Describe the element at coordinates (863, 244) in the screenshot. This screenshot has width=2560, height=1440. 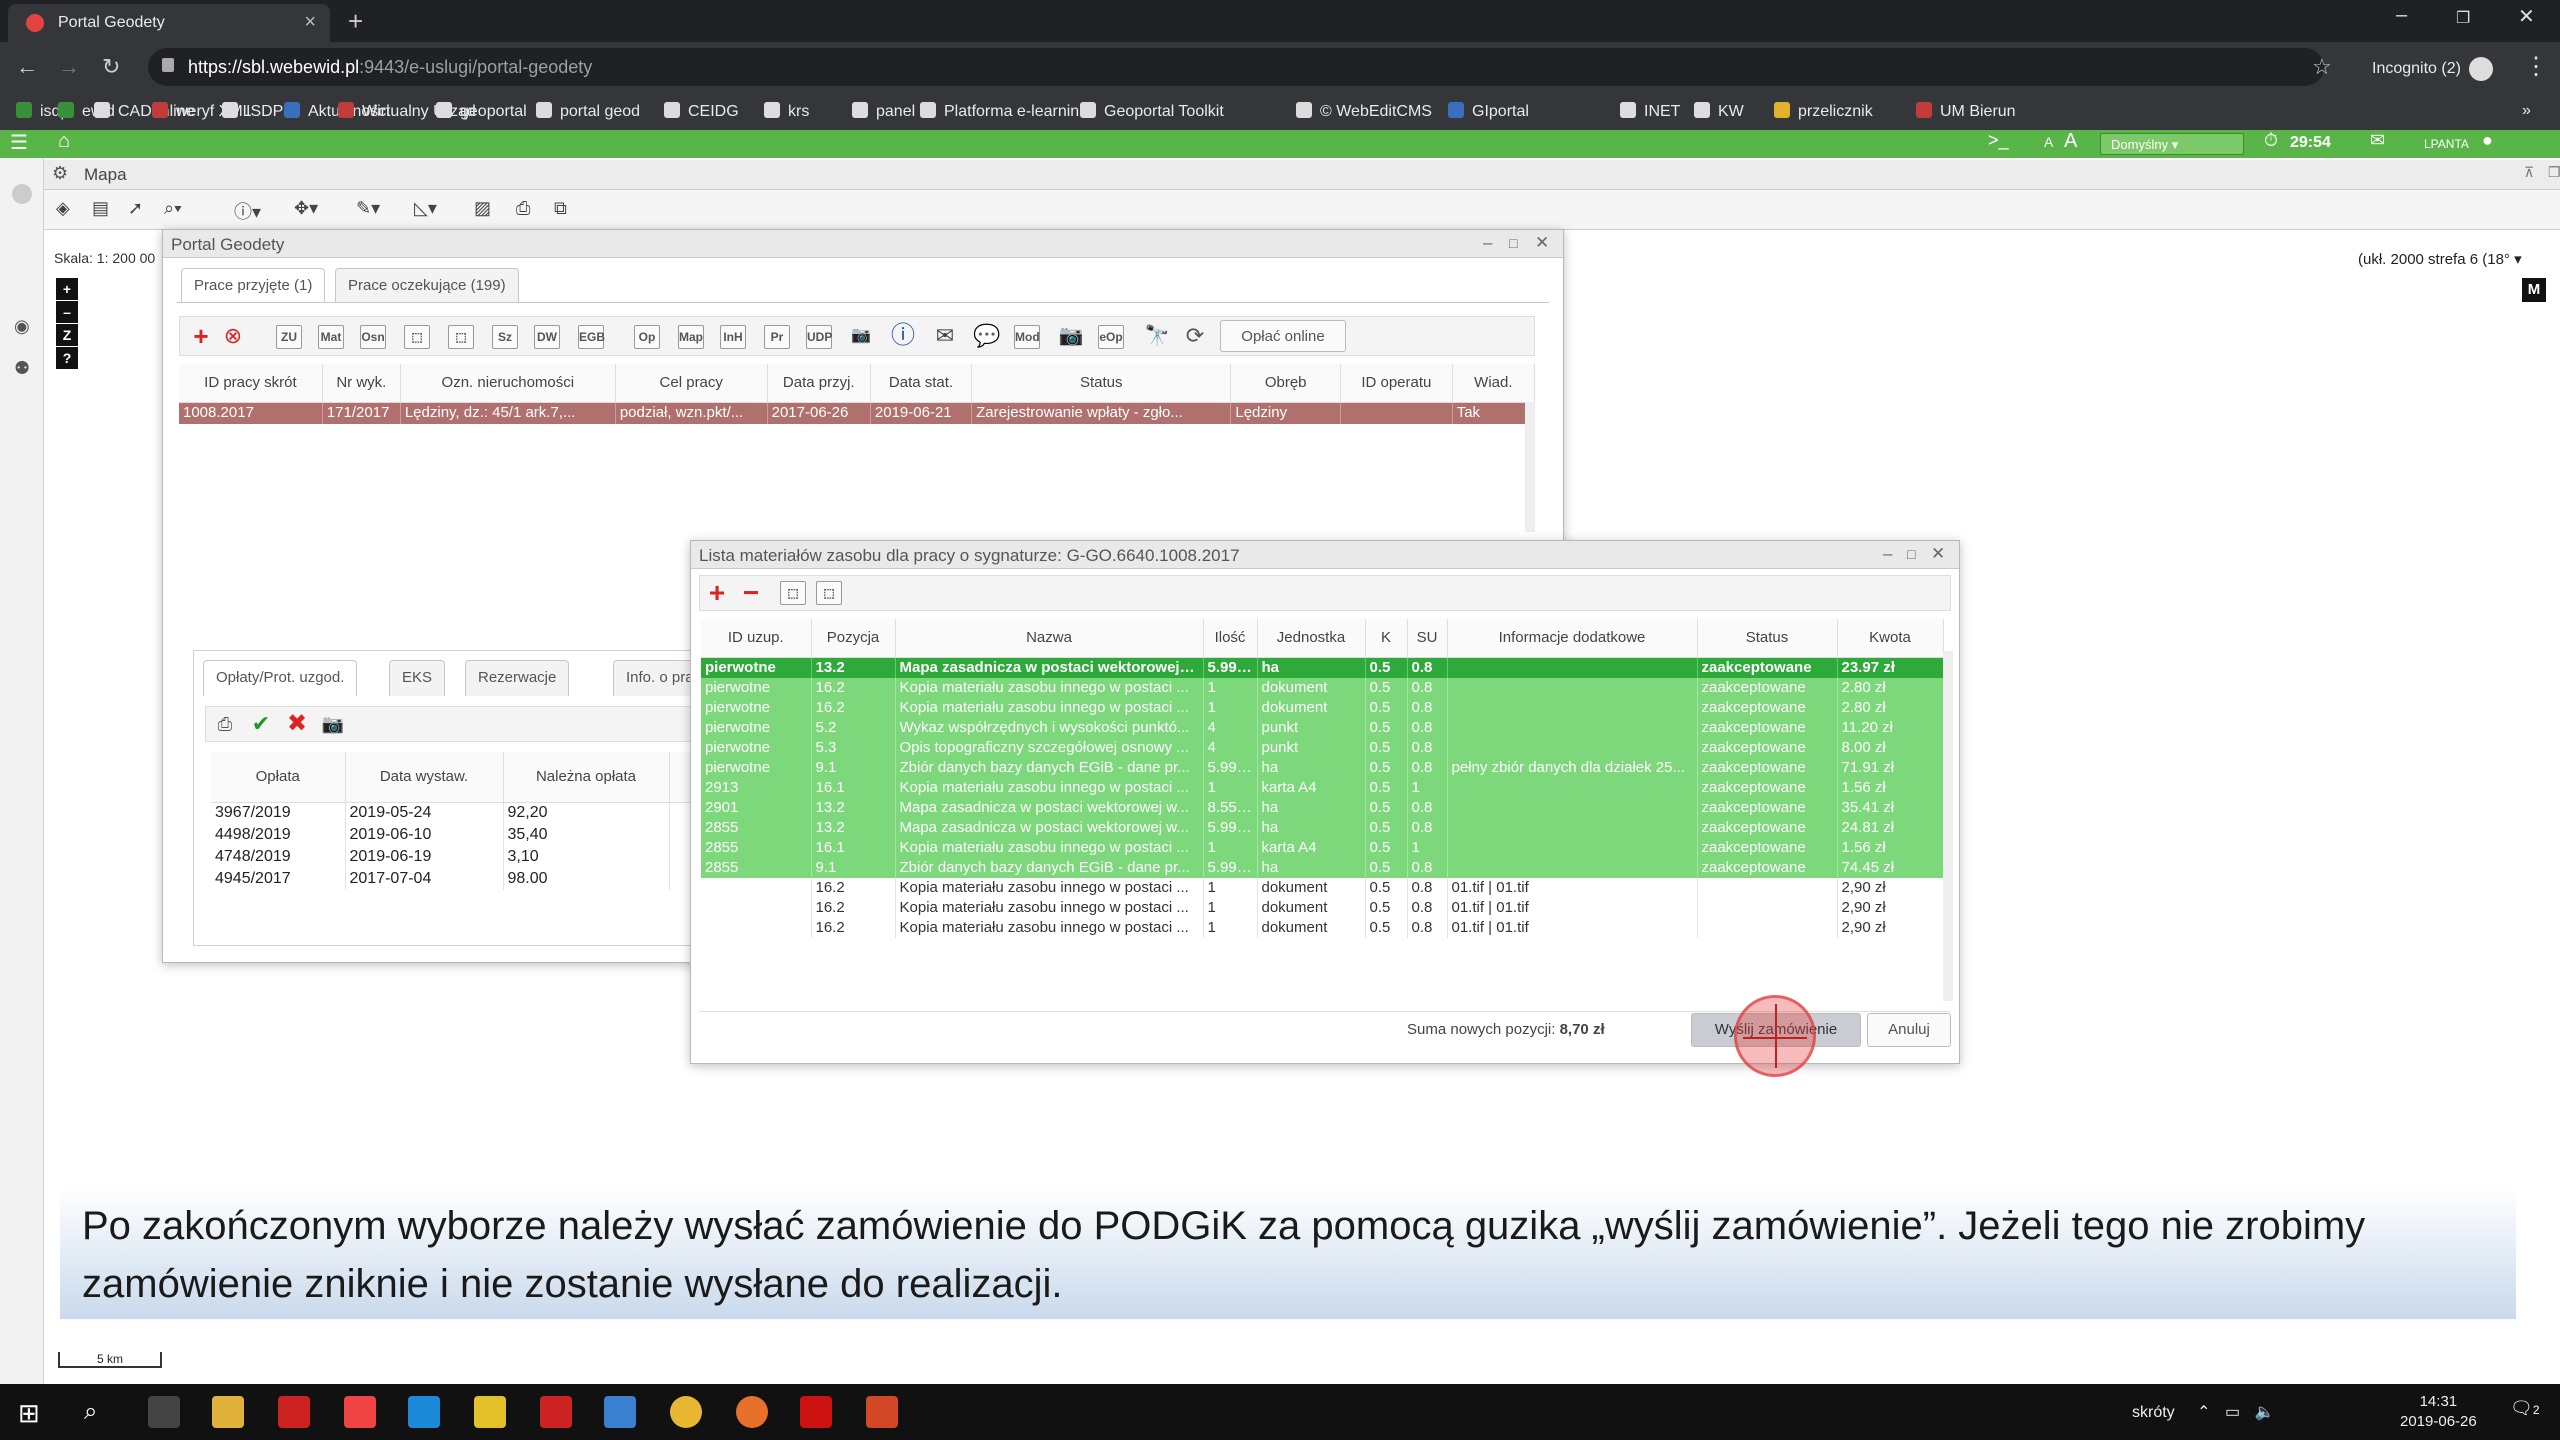
I see `portal-window-titlebar: Portal Geodety – □ ✕` at that location.